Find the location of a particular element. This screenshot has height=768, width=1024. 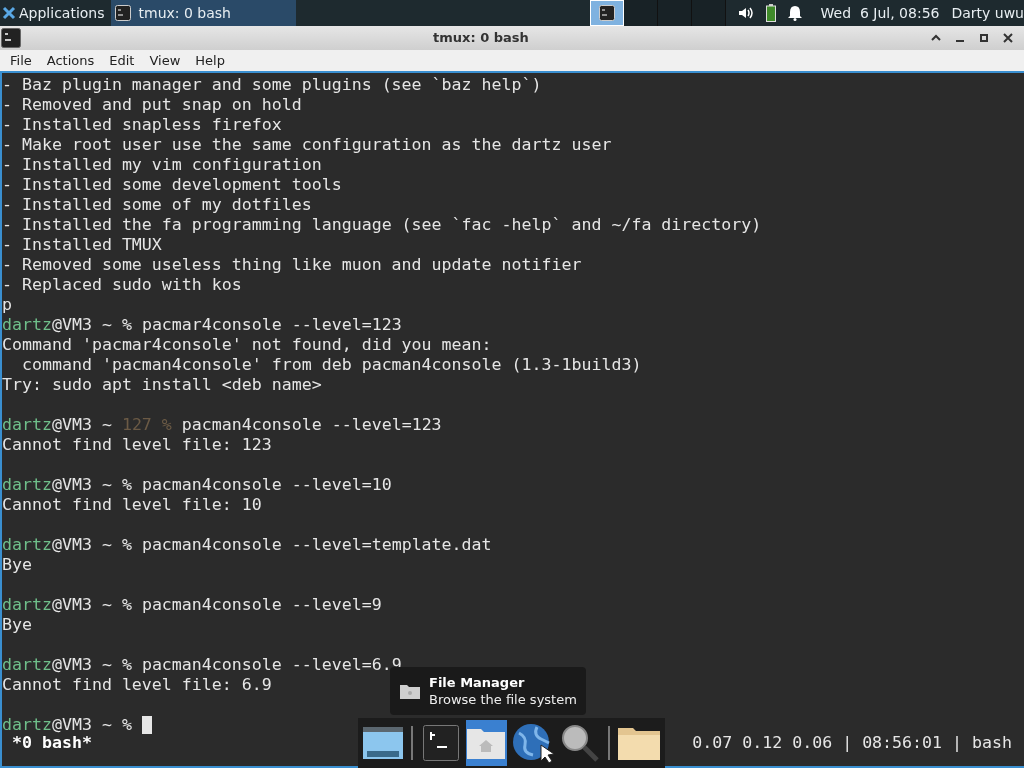

command-text: pacman4console --level=123 is located at coordinates (311, 425).